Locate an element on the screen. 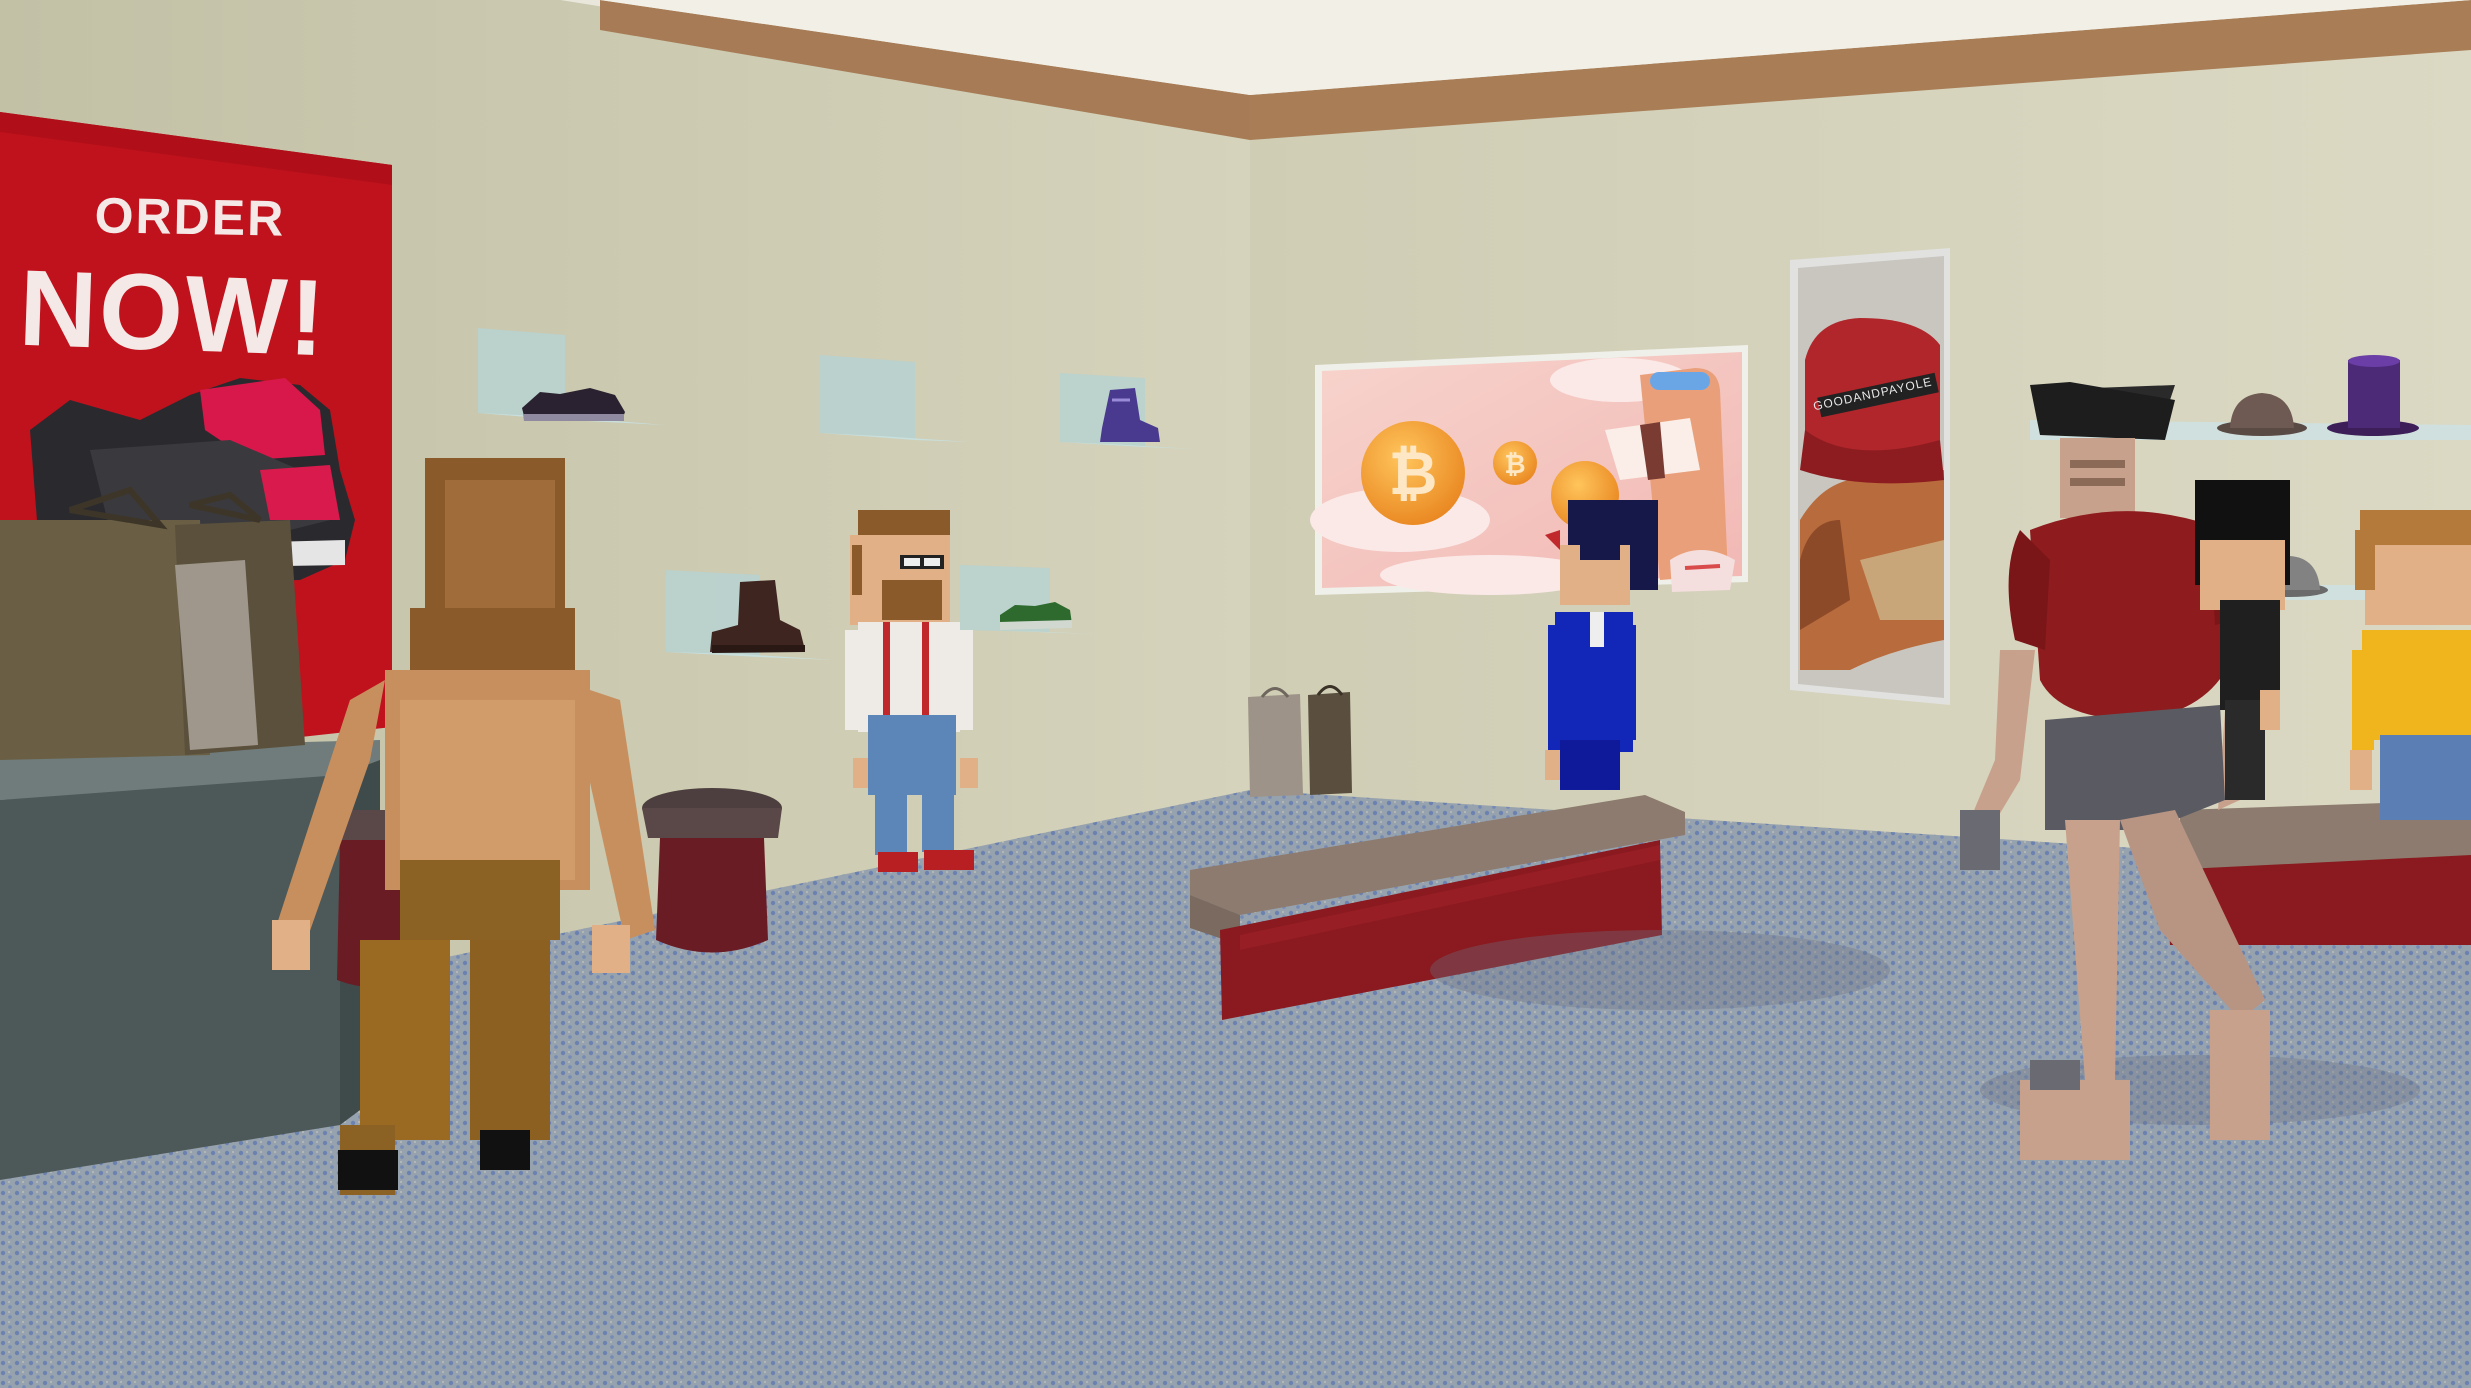 Image resolution: width=2471 pixels, height=1388 pixels. bitcoin-symbol-small: ₿ is located at coordinates (1514, 465).